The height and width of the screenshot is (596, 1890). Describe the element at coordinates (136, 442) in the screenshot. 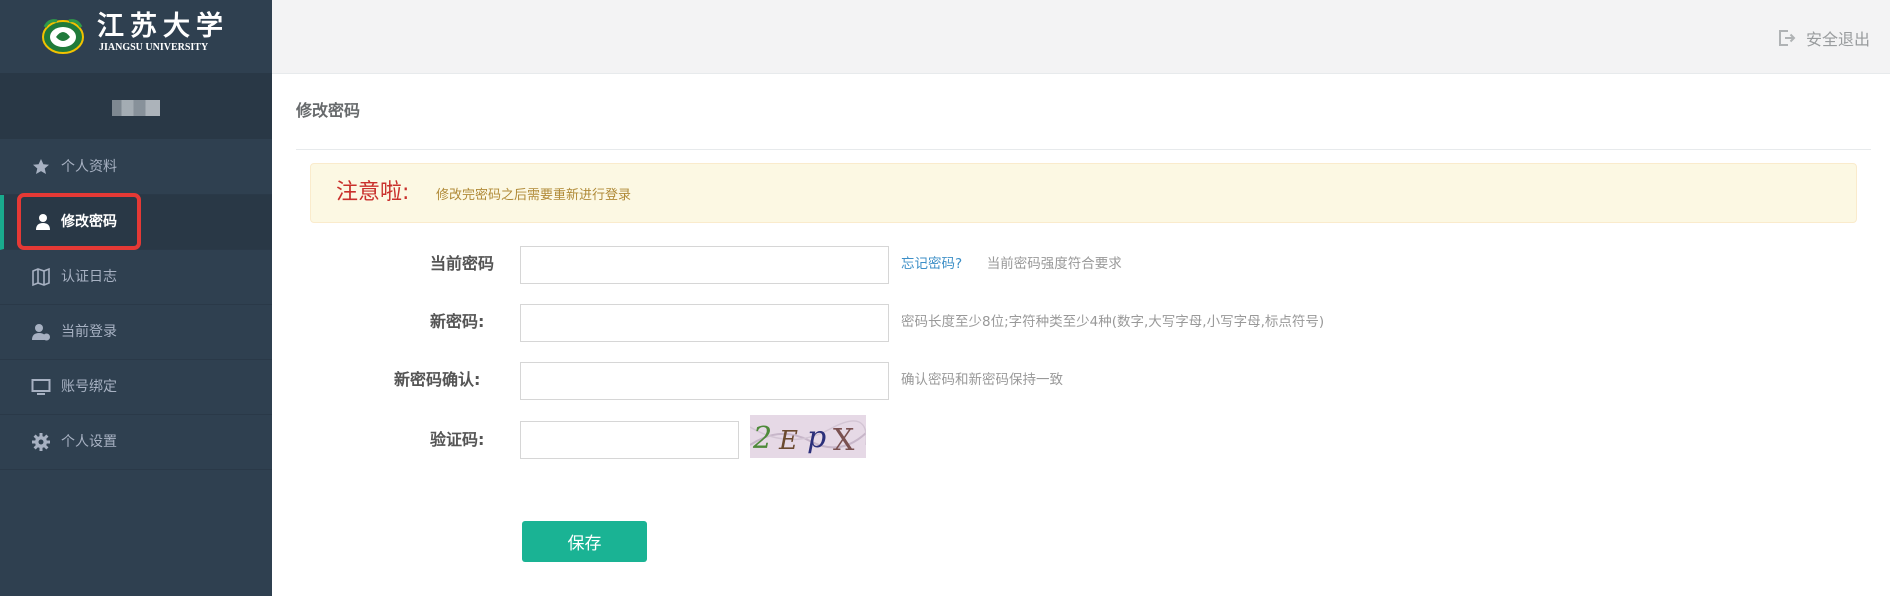

I see `sidebar-item-settings: 个人设置` at that location.